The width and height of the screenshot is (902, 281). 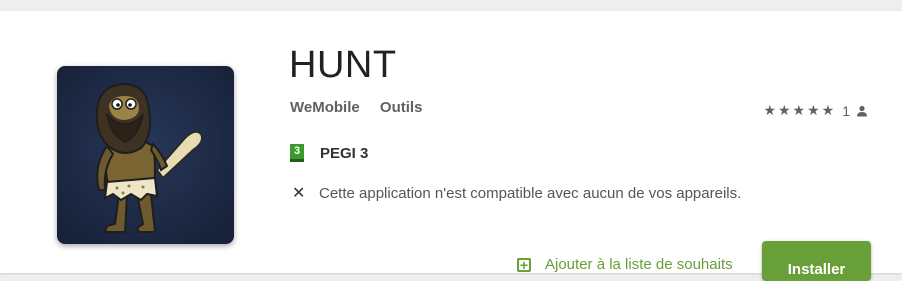 I want to click on developer-link: WeMobile, so click(x=325, y=107).